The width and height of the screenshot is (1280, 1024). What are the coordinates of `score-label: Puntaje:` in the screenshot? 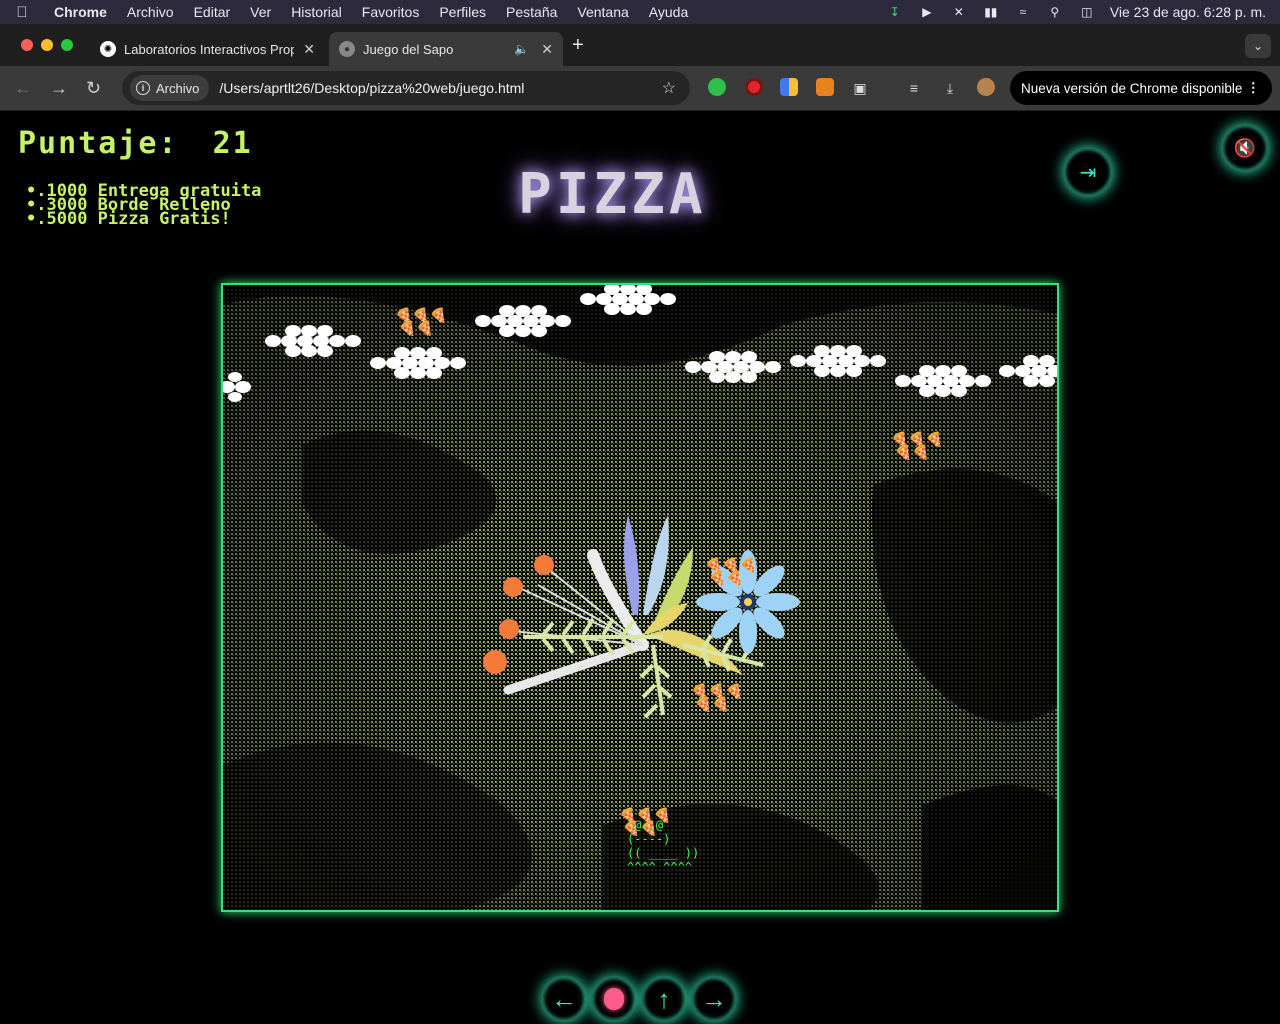 It's located at (98, 143).